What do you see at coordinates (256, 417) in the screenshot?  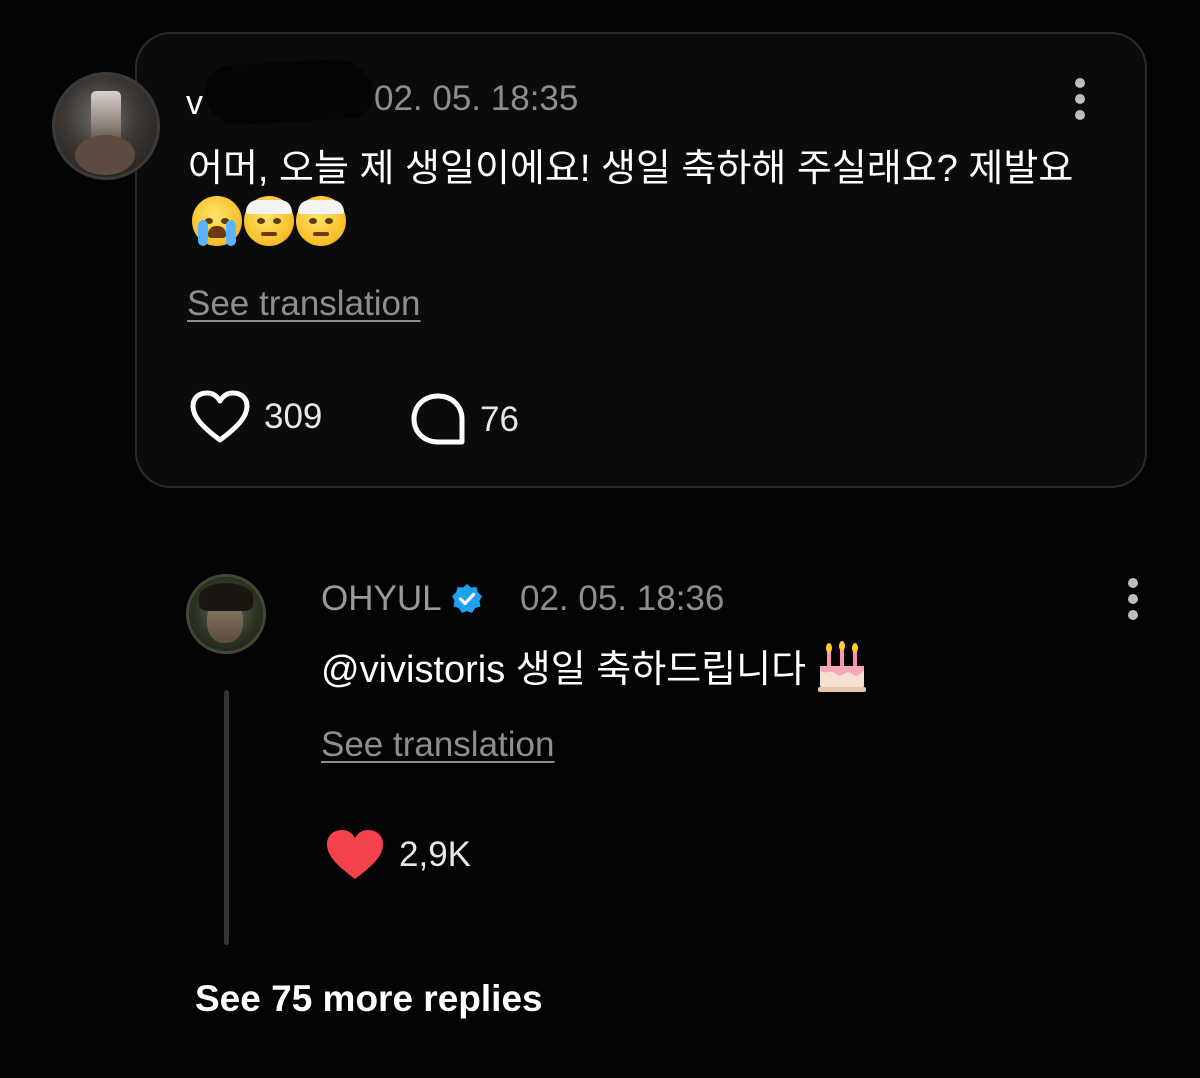 I see `like-button: 309` at bounding box center [256, 417].